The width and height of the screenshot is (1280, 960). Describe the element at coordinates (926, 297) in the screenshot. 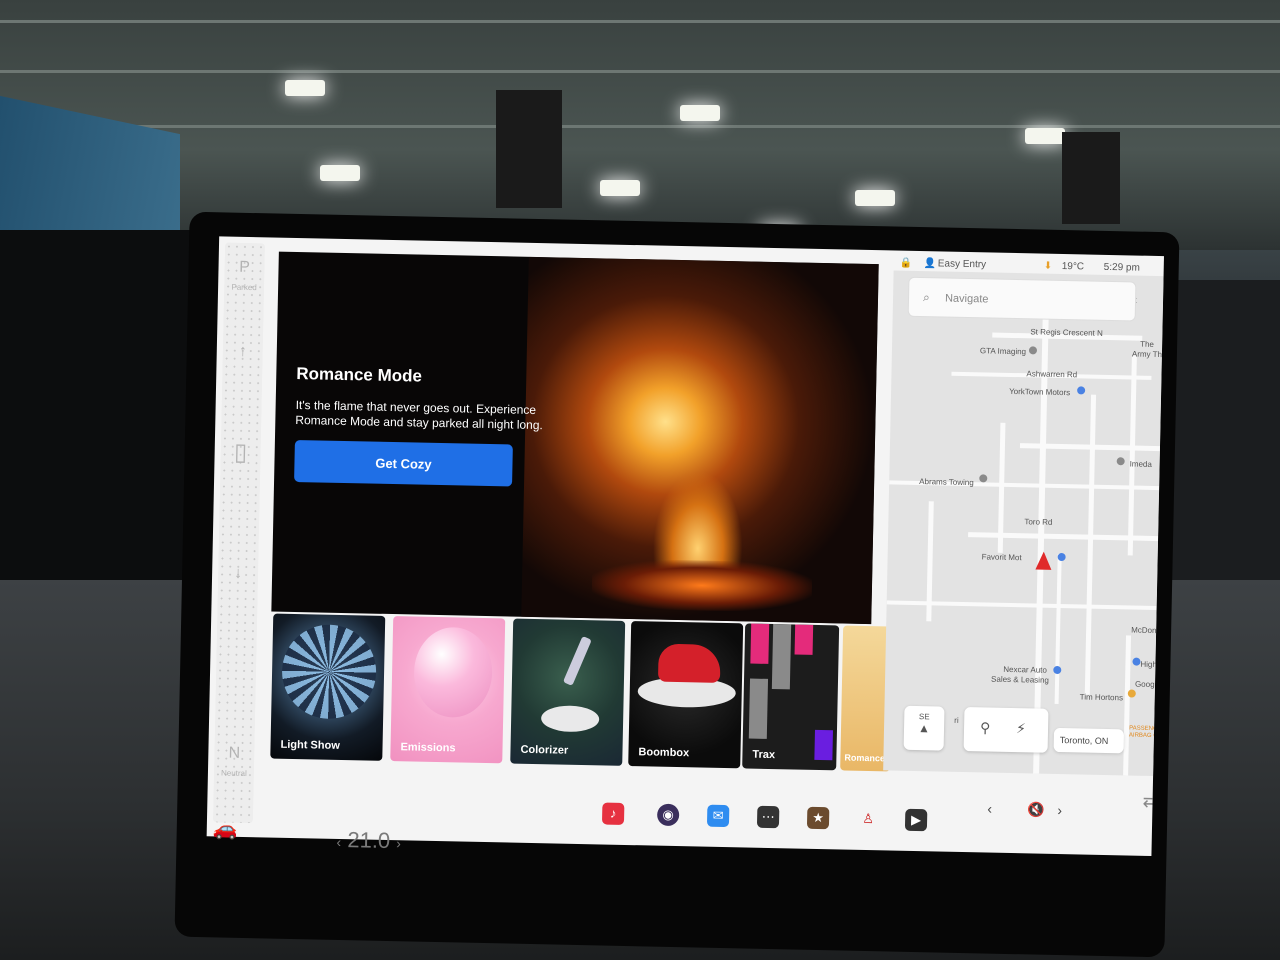

I see `search-icon: ⌕` at that location.